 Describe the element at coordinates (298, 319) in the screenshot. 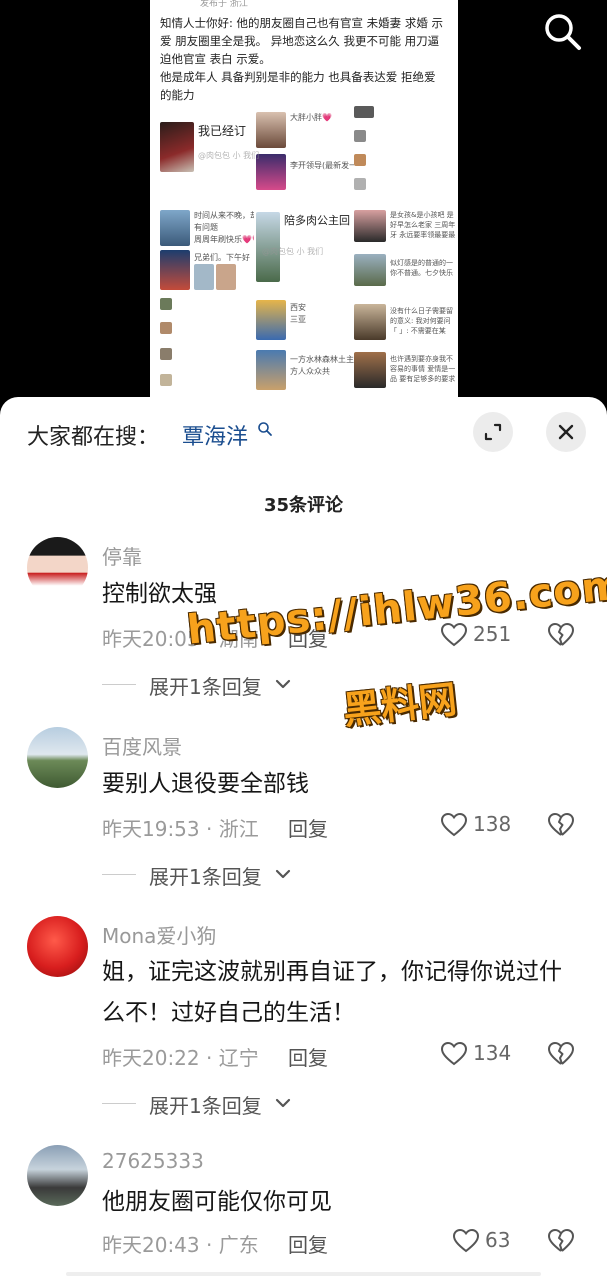

I see `moment-line: 三亚` at that location.